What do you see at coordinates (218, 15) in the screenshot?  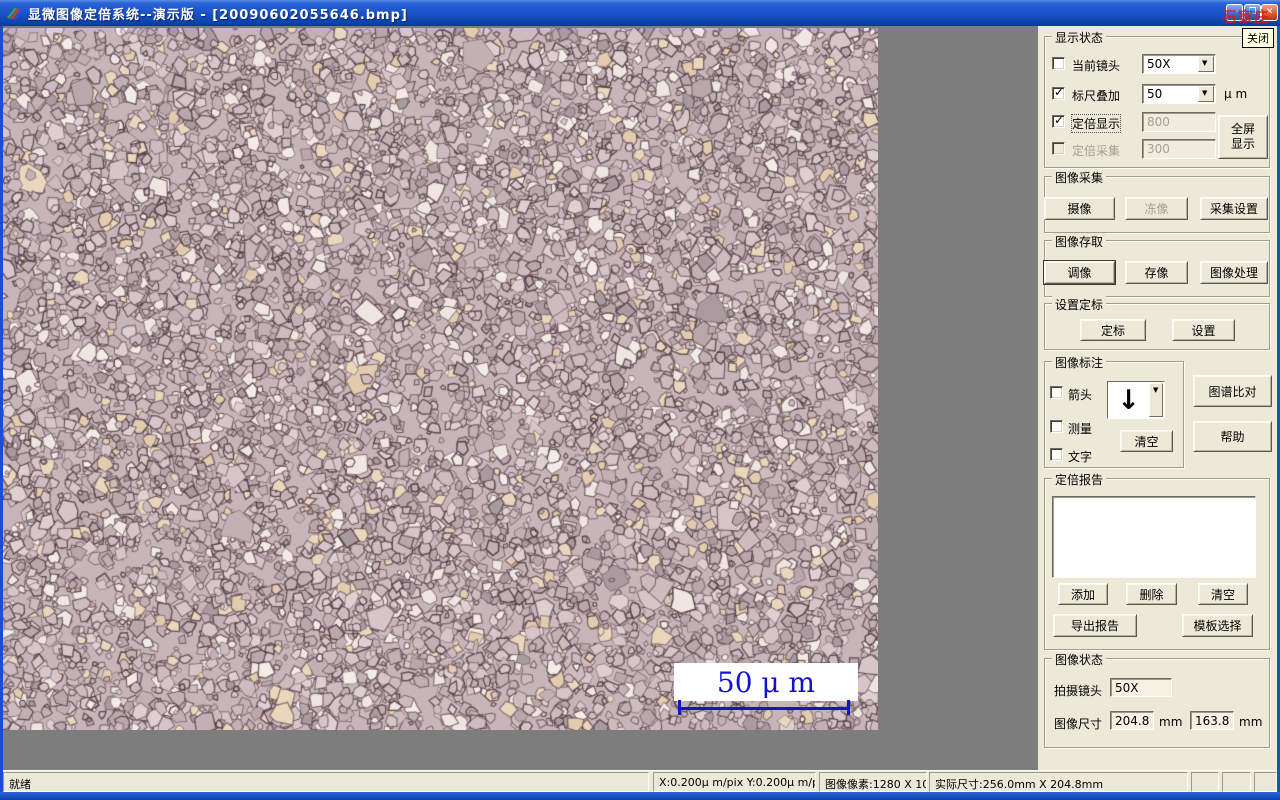 I see `window-title: 显微图像定倍系统--演示版 - [20090602055646.bmp]` at bounding box center [218, 15].